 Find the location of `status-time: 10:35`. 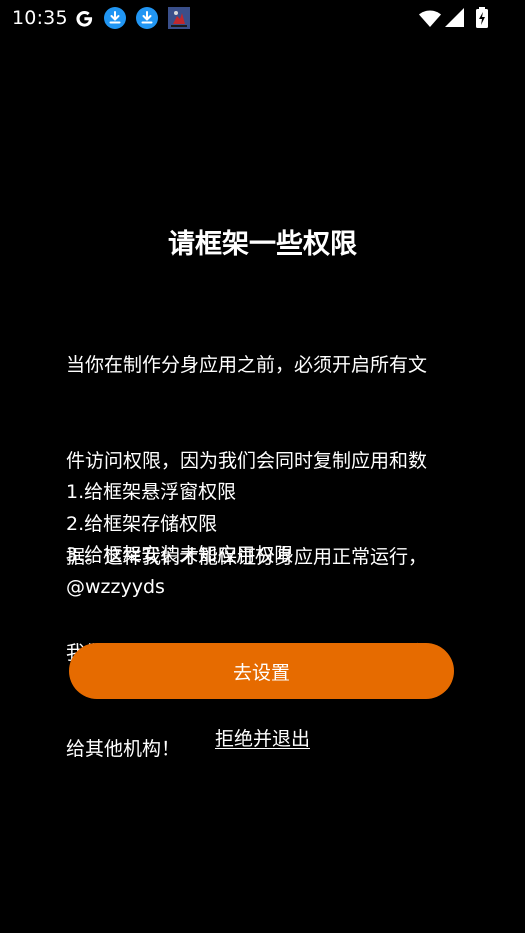

status-time: 10:35 is located at coordinates (40, 18).